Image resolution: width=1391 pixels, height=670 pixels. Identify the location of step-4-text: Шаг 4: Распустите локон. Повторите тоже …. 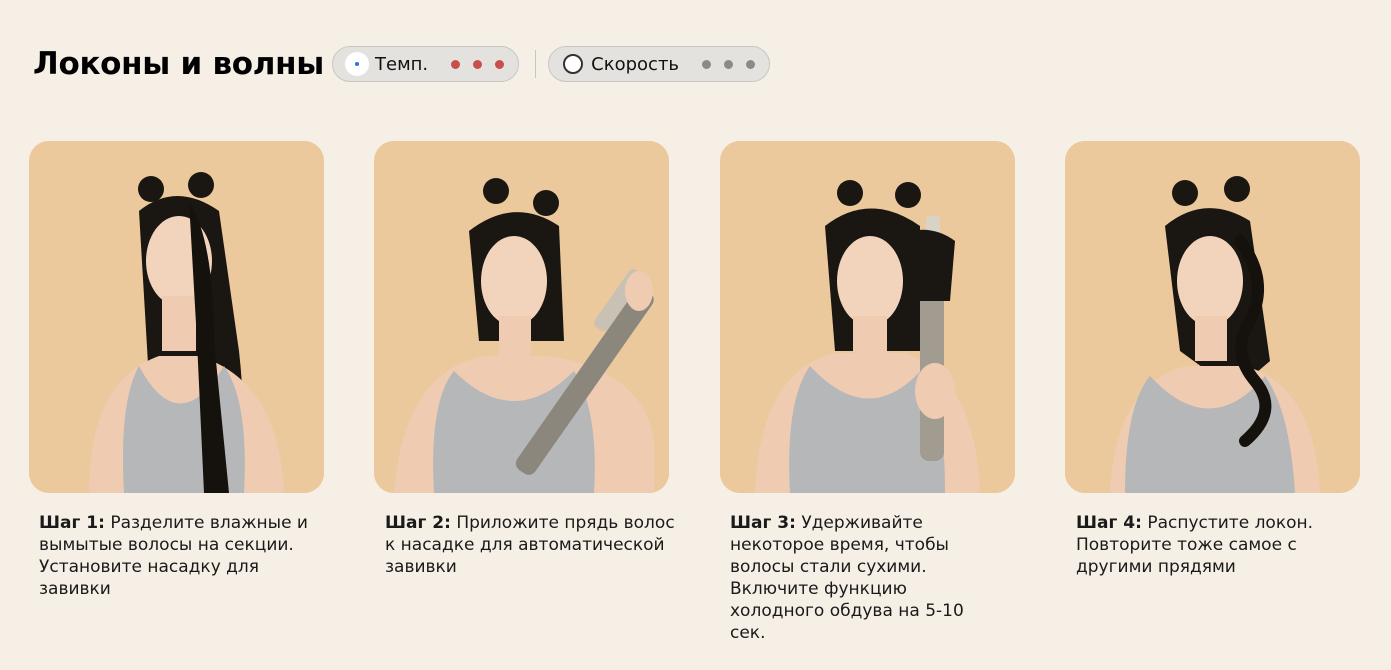
(1211, 545).